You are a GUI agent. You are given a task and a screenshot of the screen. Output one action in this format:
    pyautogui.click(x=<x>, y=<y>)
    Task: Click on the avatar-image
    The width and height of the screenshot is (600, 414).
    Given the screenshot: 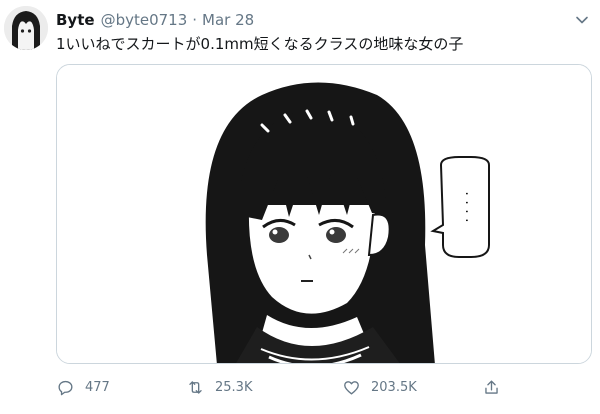 What is the action you would take?
    pyautogui.click(x=26, y=28)
    